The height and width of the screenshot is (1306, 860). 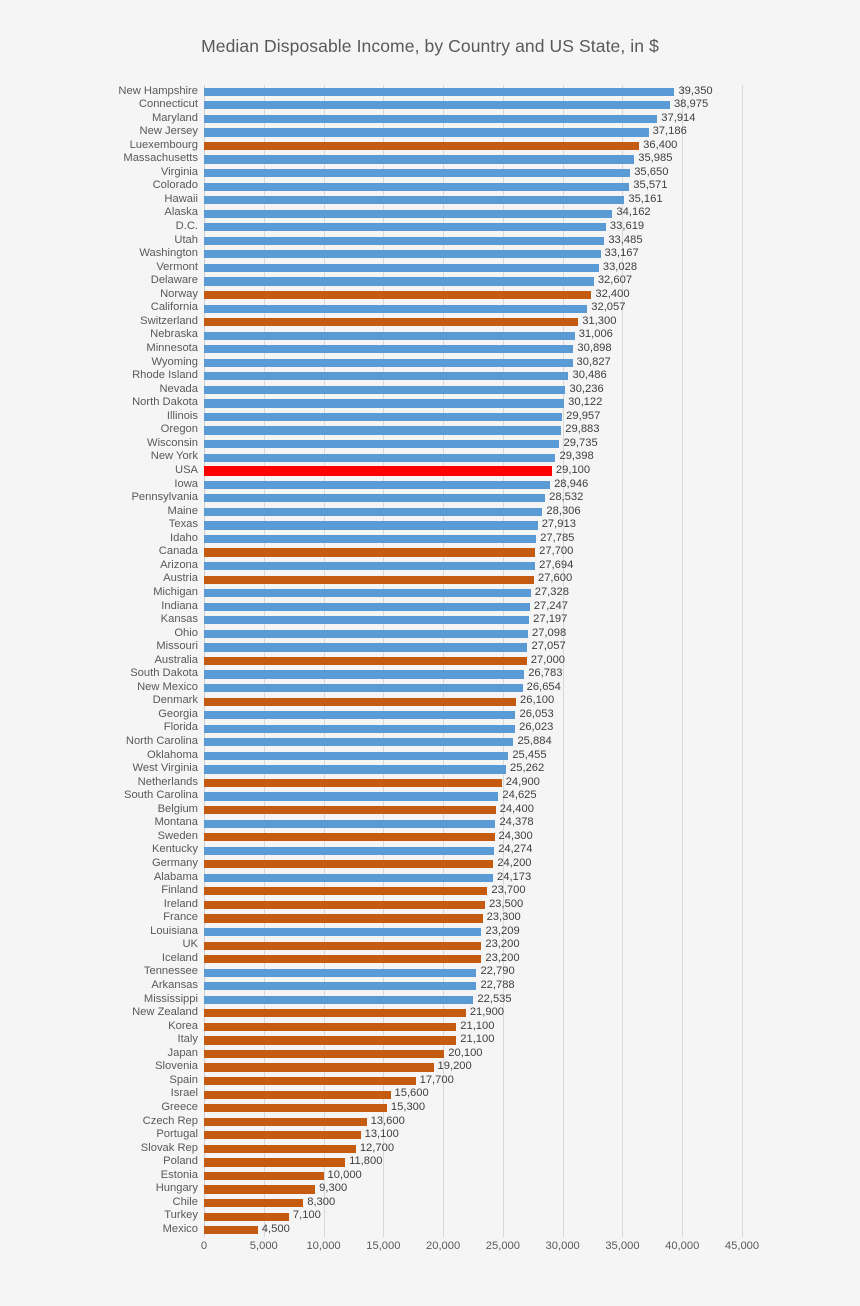 What do you see at coordinates (179, 171) in the screenshot?
I see `category-label: Virginia` at bounding box center [179, 171].